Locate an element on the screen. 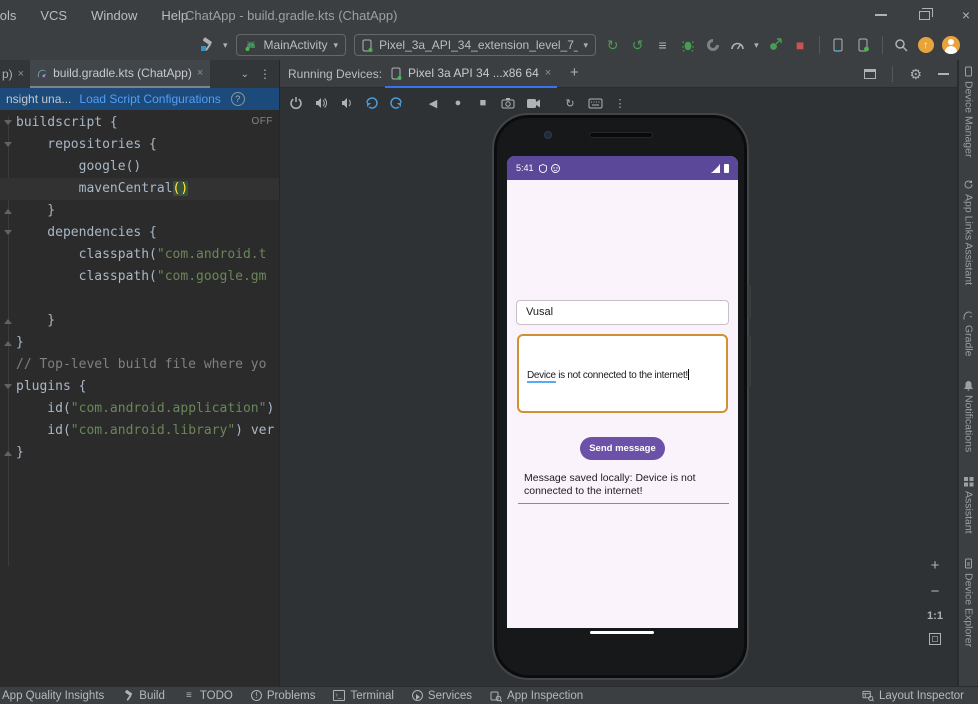 The image size is (978, 704). hide-panel-icon is located at coordinates (943, 74).